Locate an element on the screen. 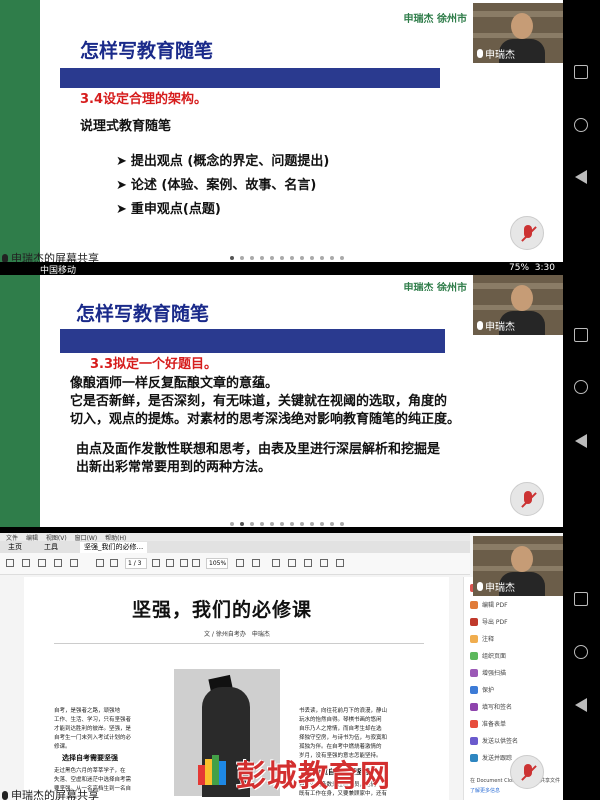  tool-item: 增强扫描 is located at coordinates (488, 672).